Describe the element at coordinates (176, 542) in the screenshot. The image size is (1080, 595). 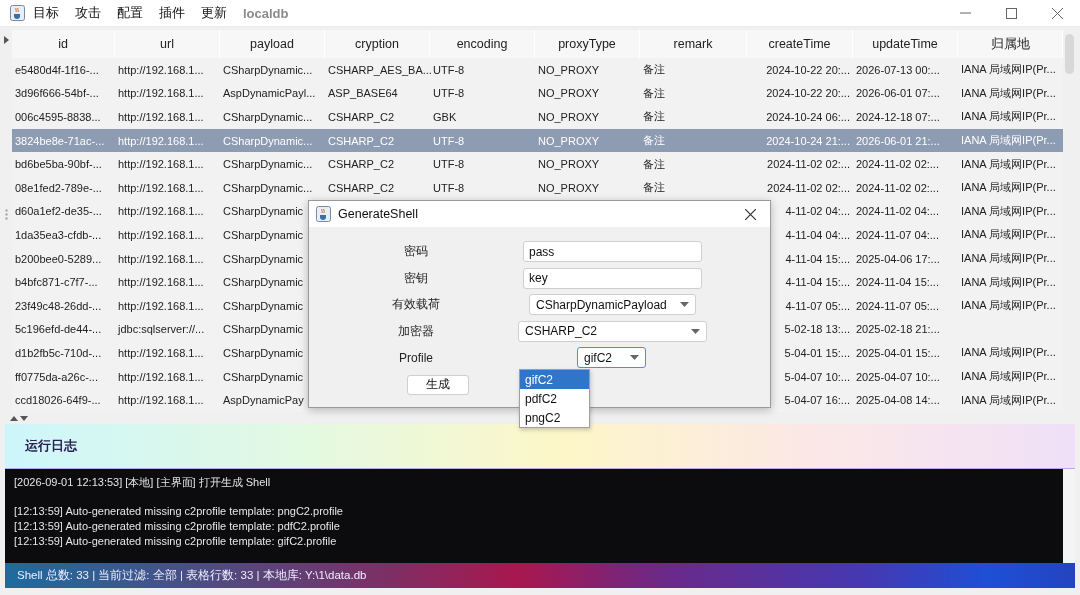
I see `log-line: [12:13:59] Auto-generated missing c2profile template: gifC2.profile` at that location.